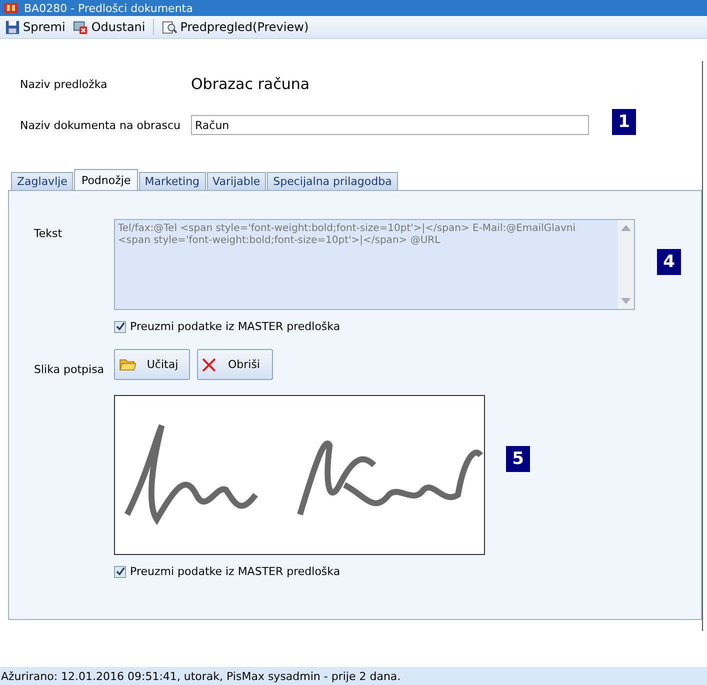 This screenshot has height=685, width=707. Describe the element at coordinates (80, 27) in the screenshot. I see `cancel-window-icon` at that location.